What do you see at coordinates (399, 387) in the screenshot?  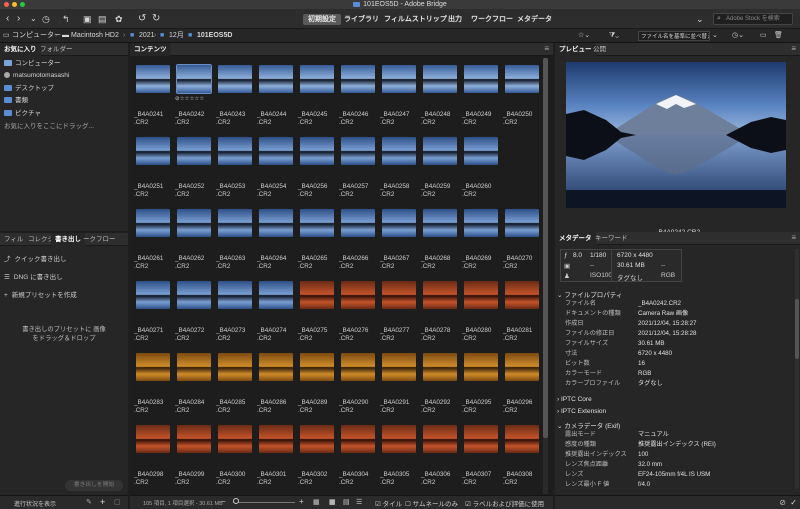 I see `thumbnail-item: _B4A0291 .CR2` at bounding box center [399, 387].